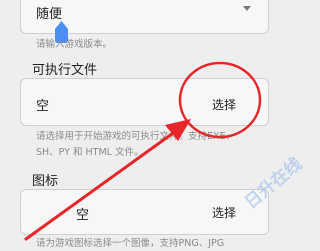  Describe the element at coordinates (45, 181) in the screenshot. I see `icon-title: 图标` at that location.